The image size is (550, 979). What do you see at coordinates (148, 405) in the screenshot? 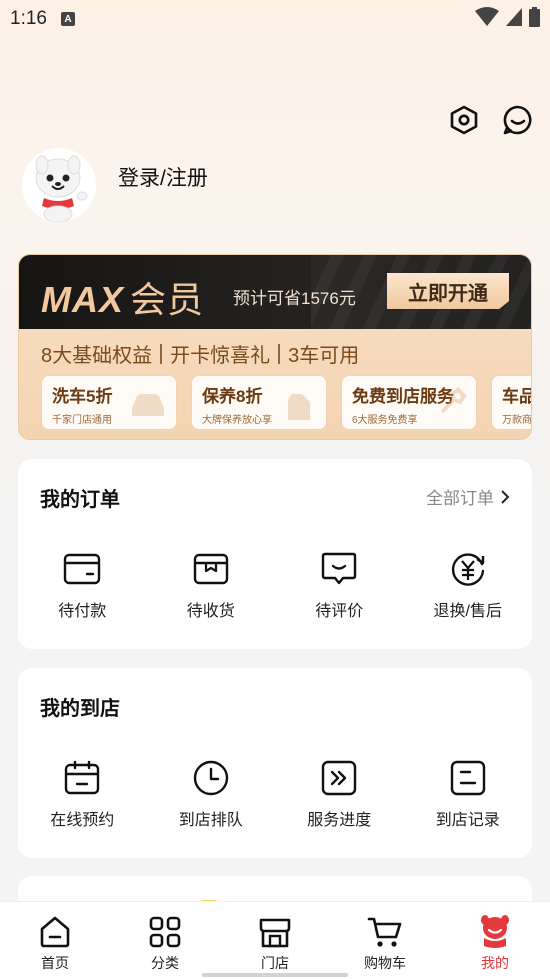
I see `car-wash-icon` at bounding box center [148, 405].